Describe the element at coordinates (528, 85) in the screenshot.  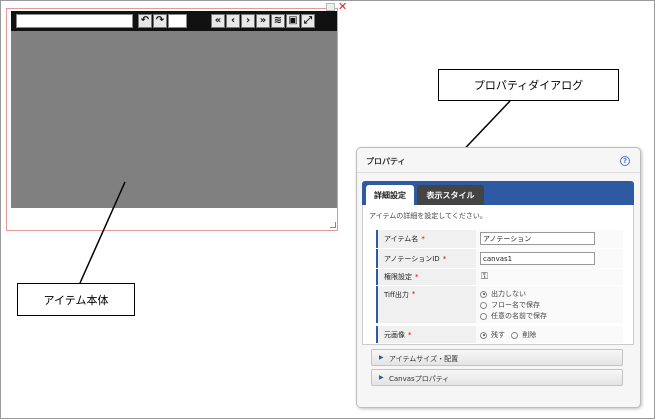
I see `callout-property-dialog: プロパティダイアログ` at that location.